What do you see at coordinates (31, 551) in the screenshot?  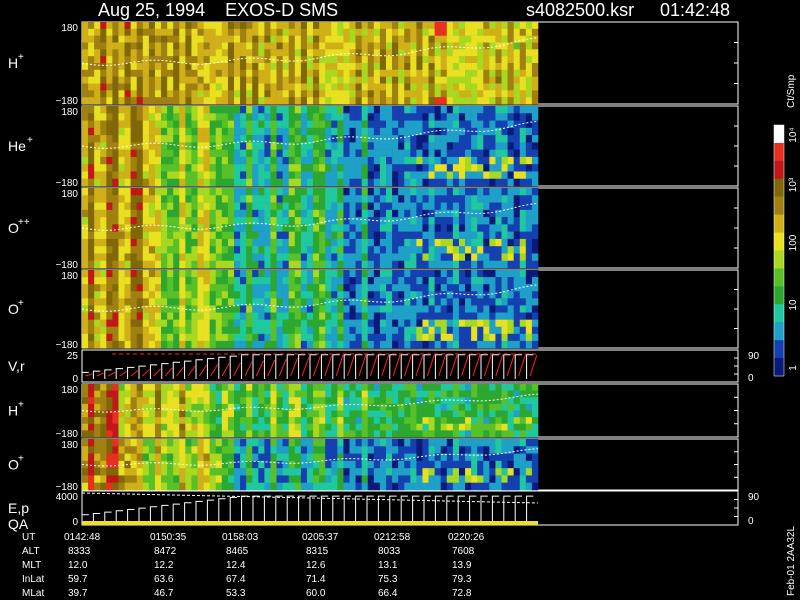 I see `ephemeris-row-name: ALT` at bounding box center [31, 551].